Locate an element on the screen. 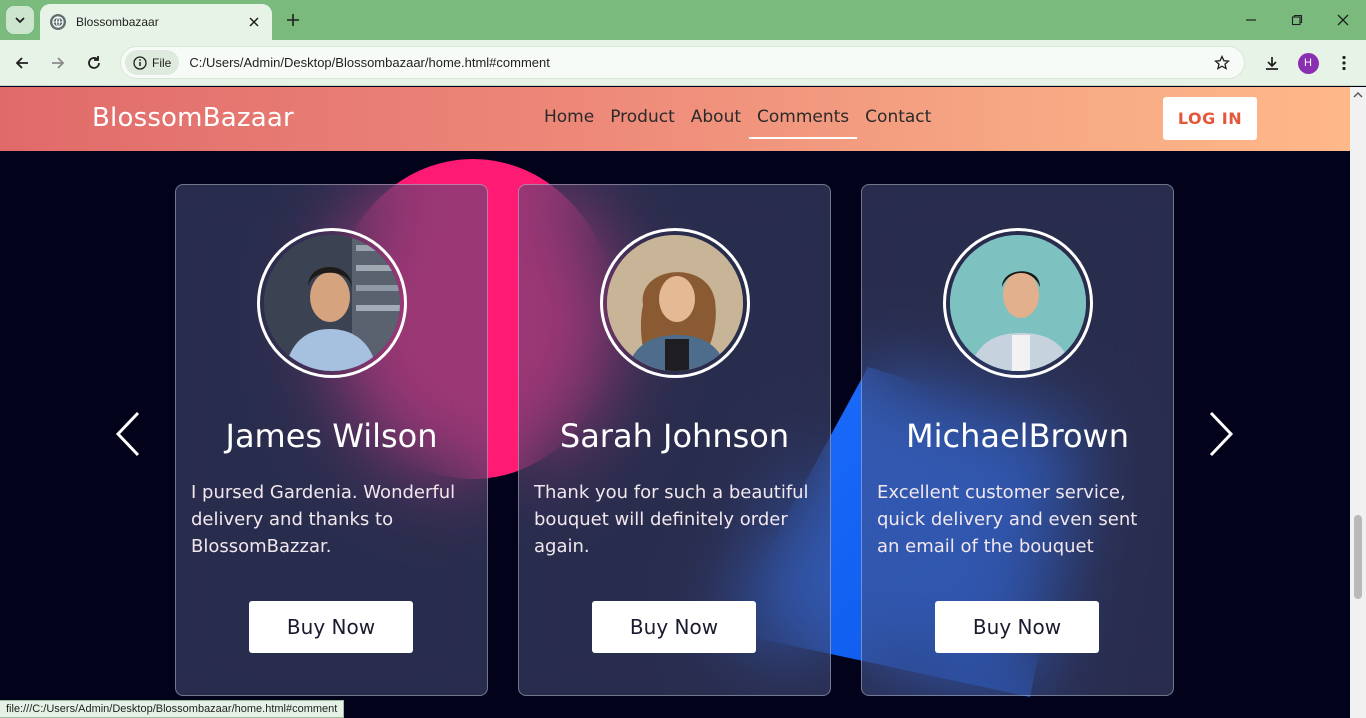  plus-icon is located at coordinates (293, 20).